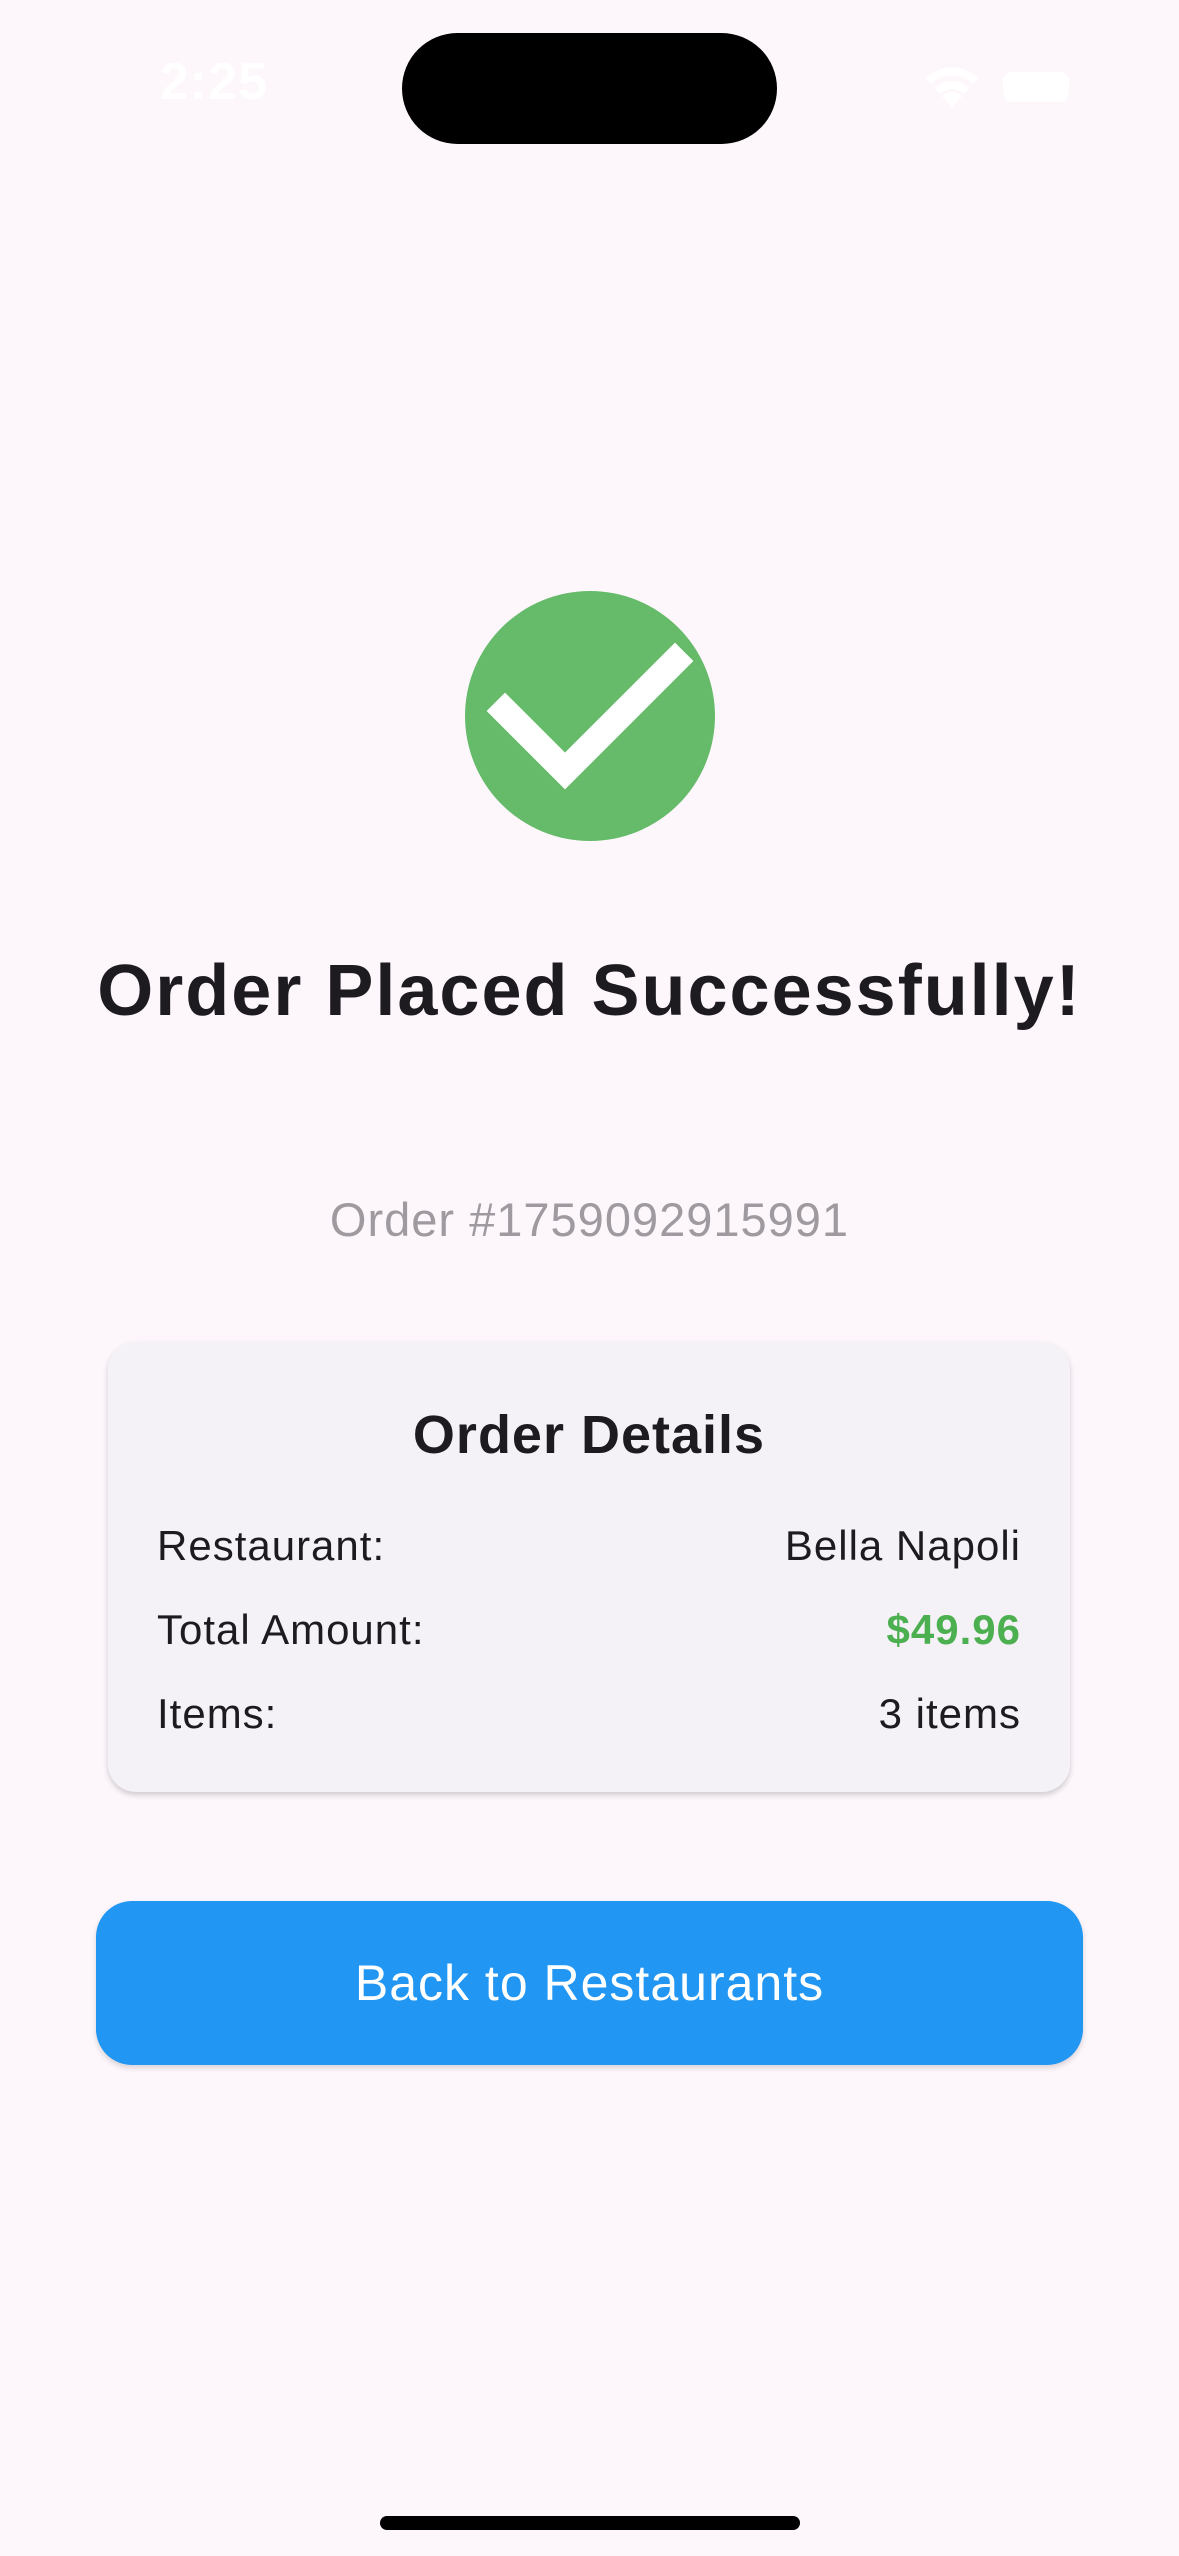 The height and width of the screenshot is (2556, 1179). Describe the element at coordinates (902, 1545) in the screenshot. I see `restaurant-value: Bella Napoli` at that location.